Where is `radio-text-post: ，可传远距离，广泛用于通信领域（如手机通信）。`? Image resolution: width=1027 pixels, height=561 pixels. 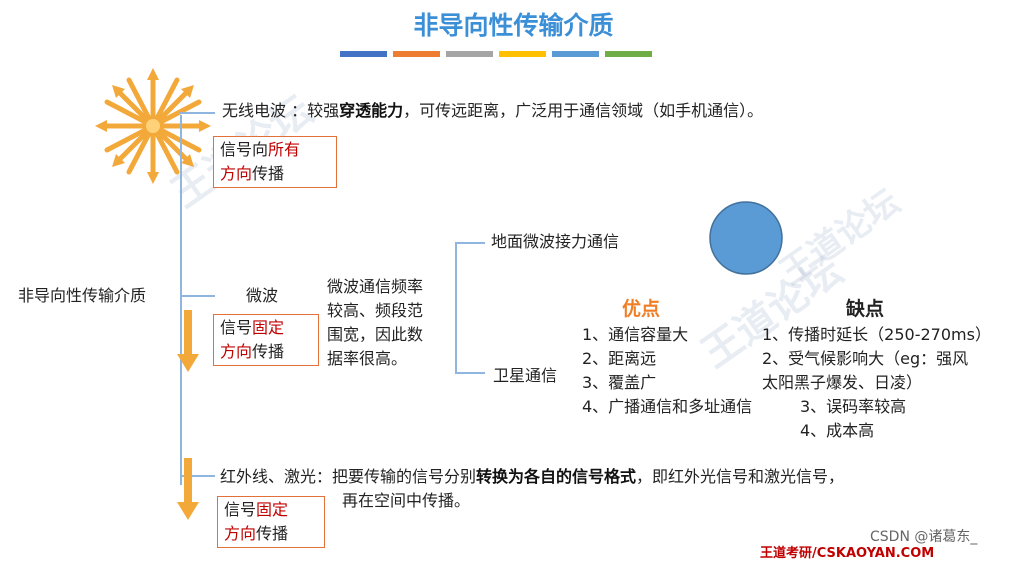 radio-text-post: ，可传远距离，广泛用于通信领域（如手机通信）。 is located at coordinates (583, 110).